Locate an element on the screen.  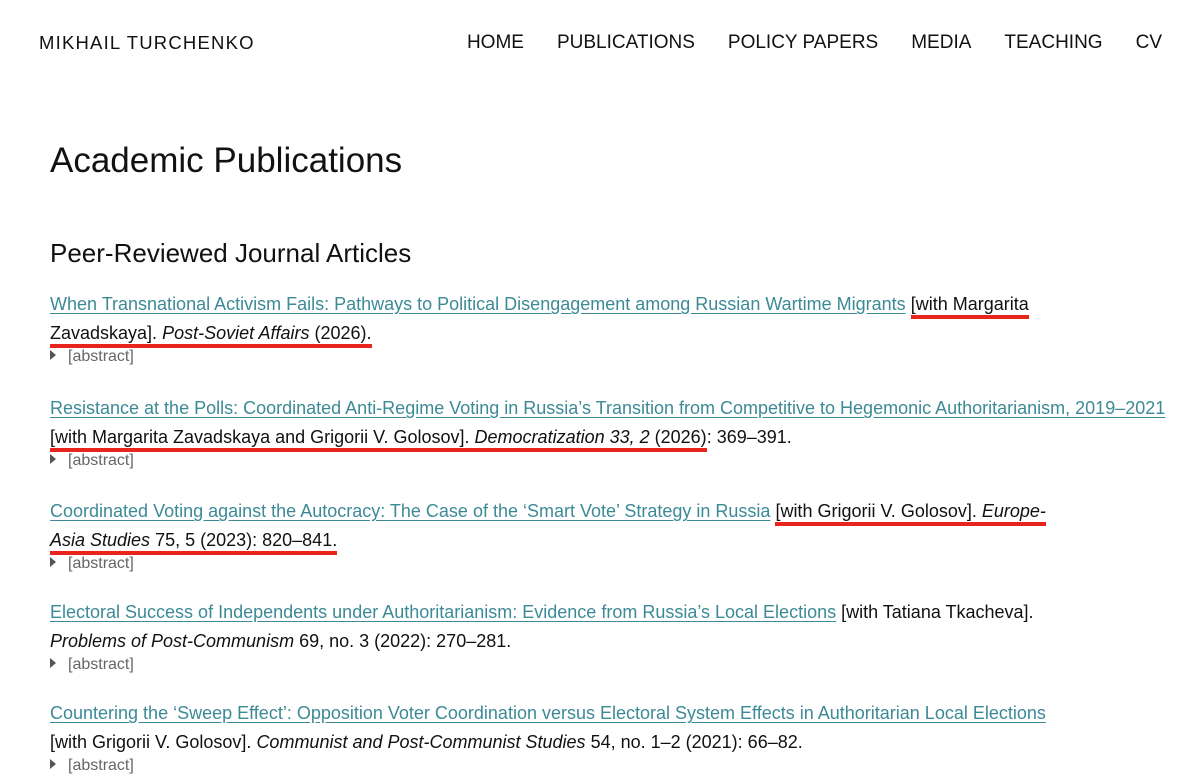
nav-home: HOME is located at coordinates (495, 43).